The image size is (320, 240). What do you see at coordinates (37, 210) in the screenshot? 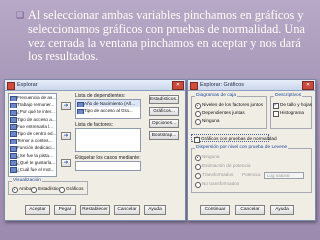
I see `ok-button: Aceptar` at bounding box center [37, 210].